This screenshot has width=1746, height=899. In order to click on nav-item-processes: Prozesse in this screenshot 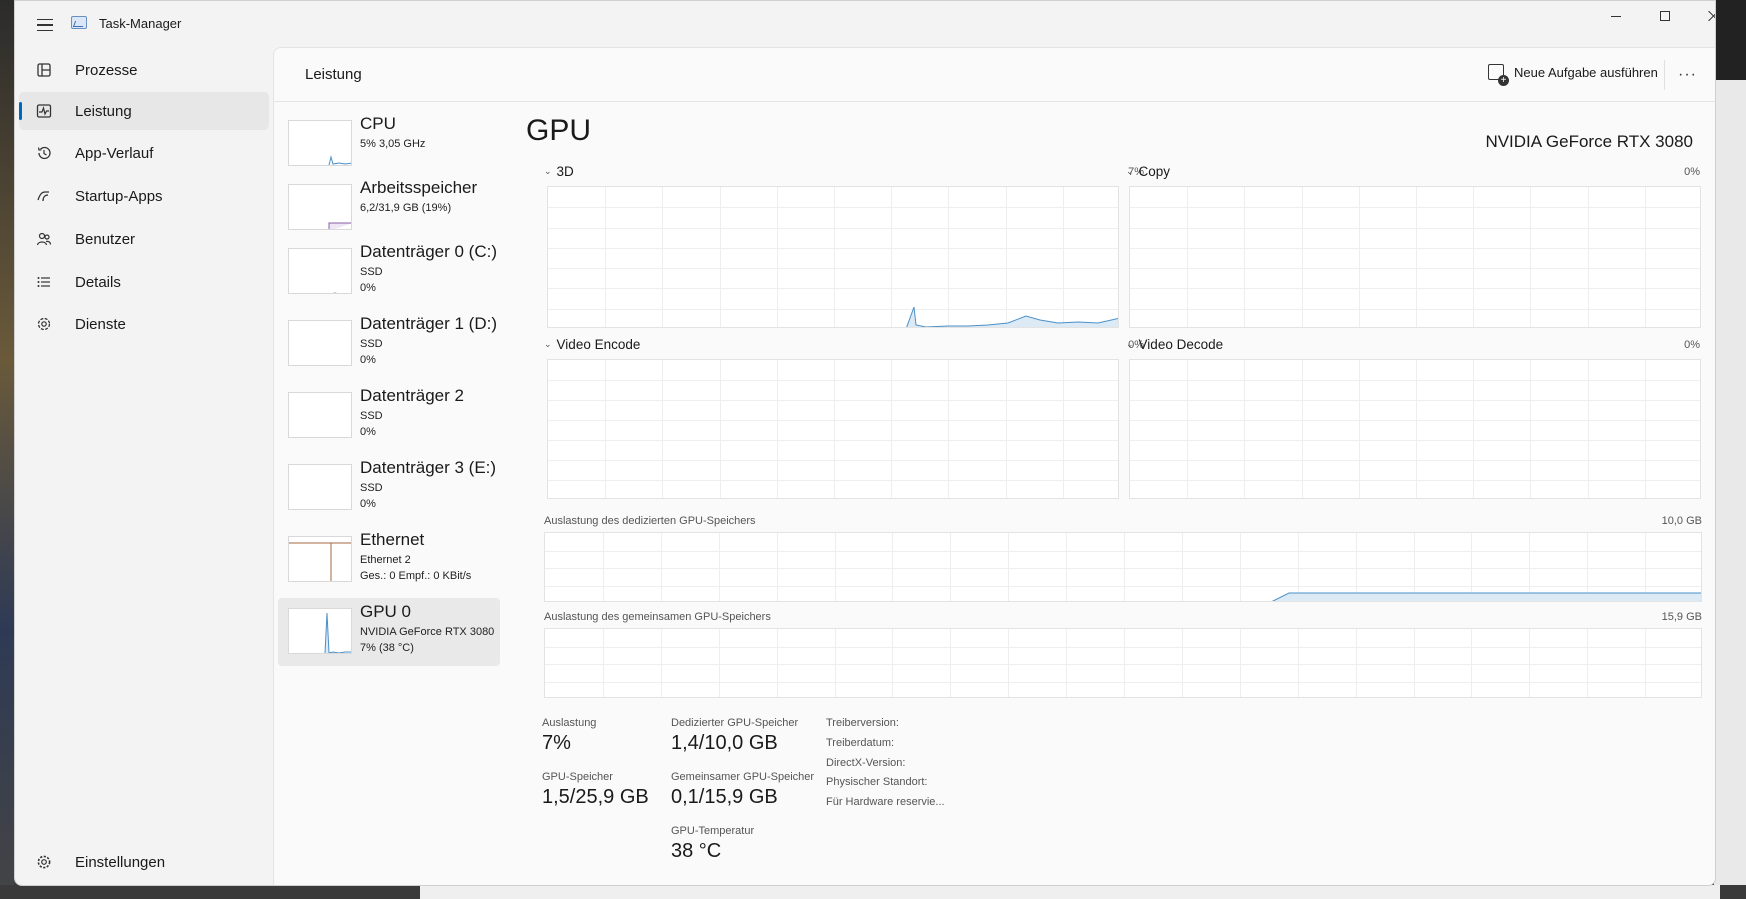, I will do `click(144, 70)`.